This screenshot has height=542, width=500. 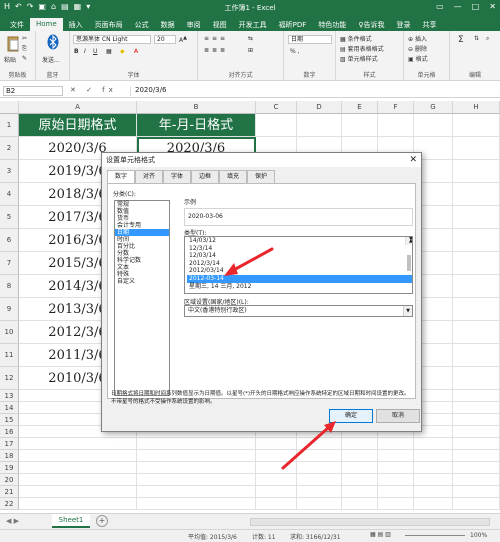 What do you see at coordinates (261, 160) in the screenshot?
I see `dialog-title-bar: 设置单元格格式 ✕` at bounding box center [261, 160].